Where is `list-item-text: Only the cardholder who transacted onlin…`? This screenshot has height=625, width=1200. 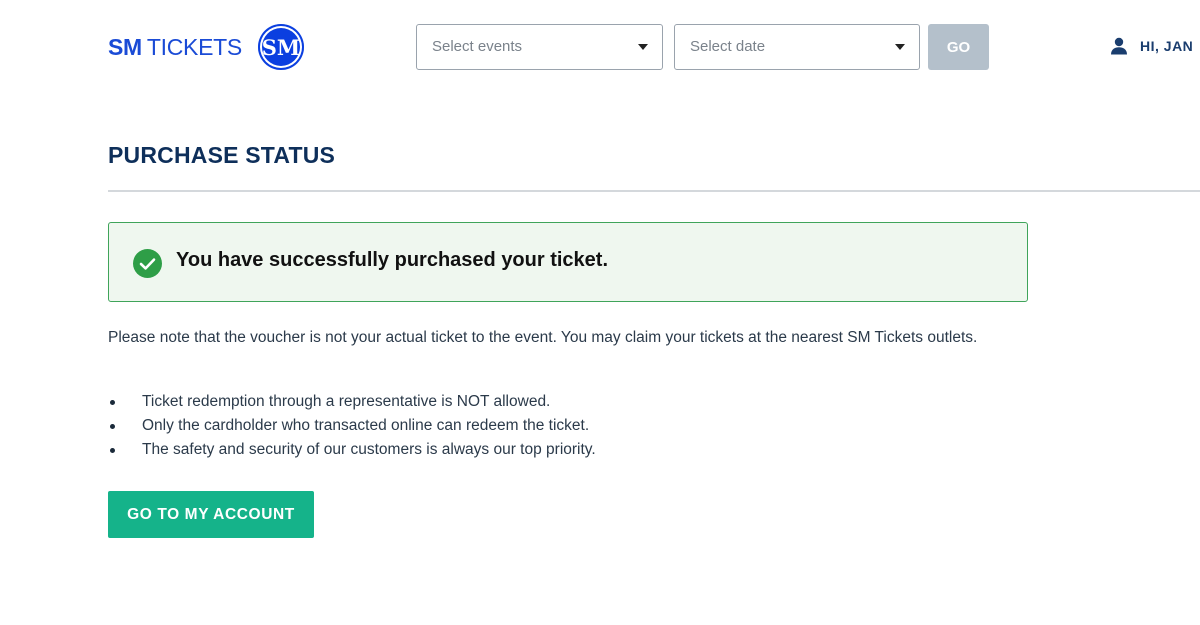
list-item-text: Only the cardholder who transacted onlin… is located at coordinates (366, 425).